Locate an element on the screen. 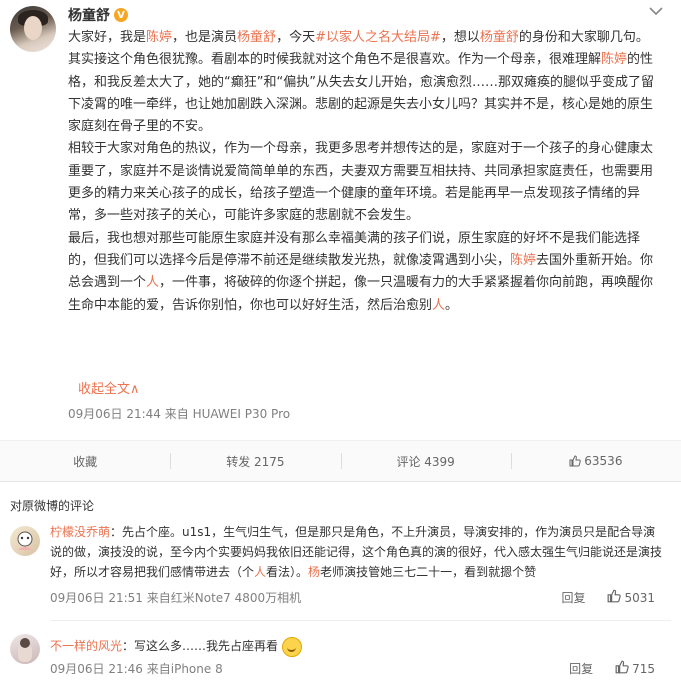 This screenshot has width=681, height=696. avatar-face is located at coordinates (33, 28).